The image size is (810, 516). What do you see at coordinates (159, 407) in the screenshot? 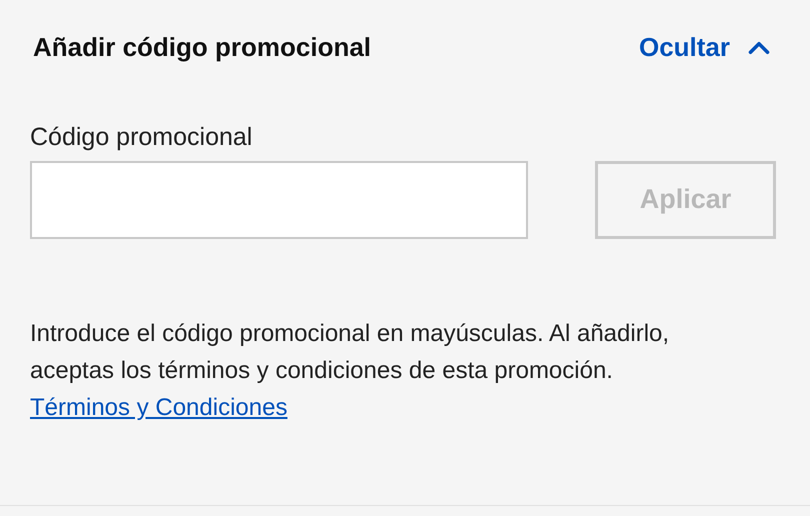
I see `terms-link: Términos y Condiciones` at bounding box center [159, 407].